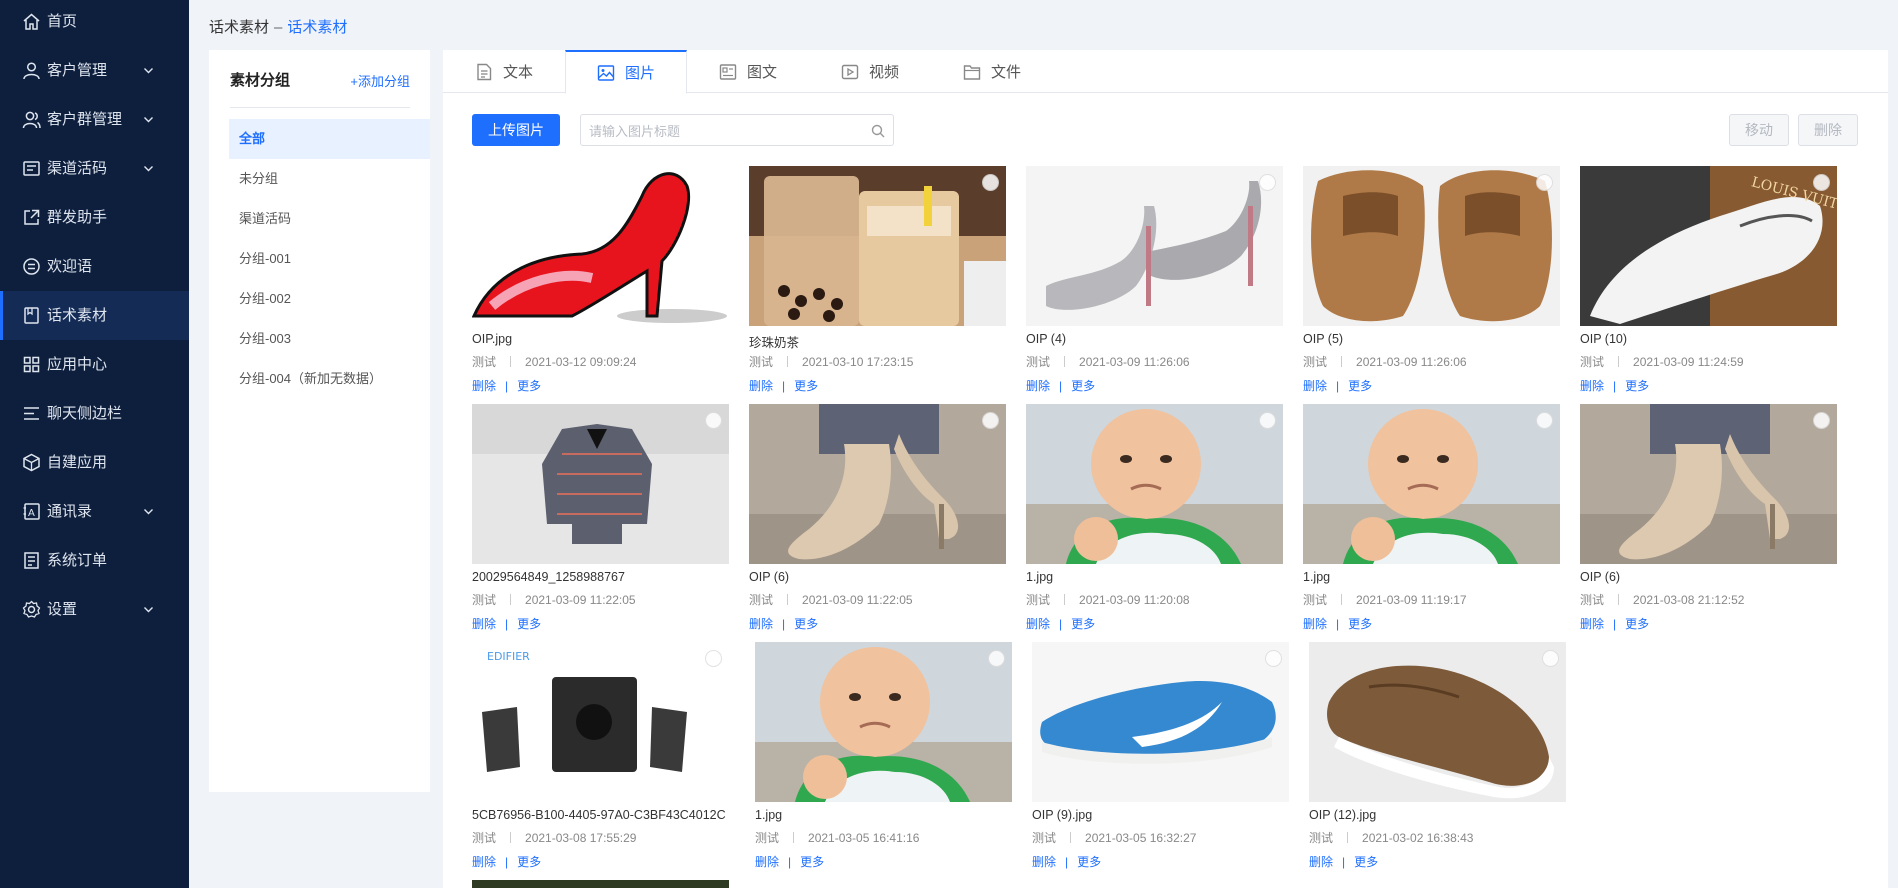  Describe the element at coordinates (1759, 130) in the screenshot. I see `move-button: 移动` at that location.